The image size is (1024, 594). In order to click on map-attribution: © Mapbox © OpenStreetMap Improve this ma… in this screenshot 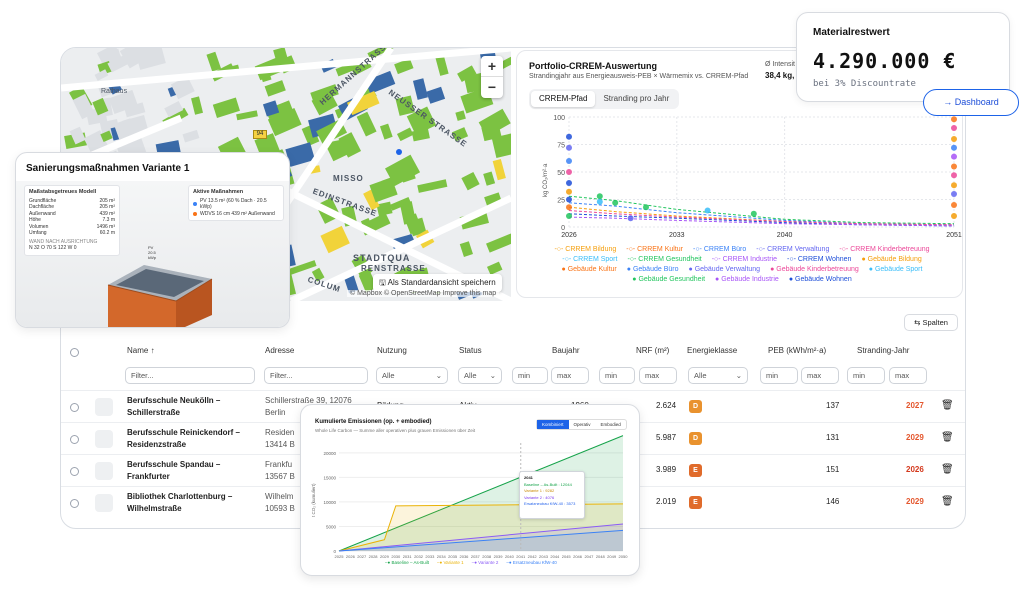, I will do `click(423, 293)`.